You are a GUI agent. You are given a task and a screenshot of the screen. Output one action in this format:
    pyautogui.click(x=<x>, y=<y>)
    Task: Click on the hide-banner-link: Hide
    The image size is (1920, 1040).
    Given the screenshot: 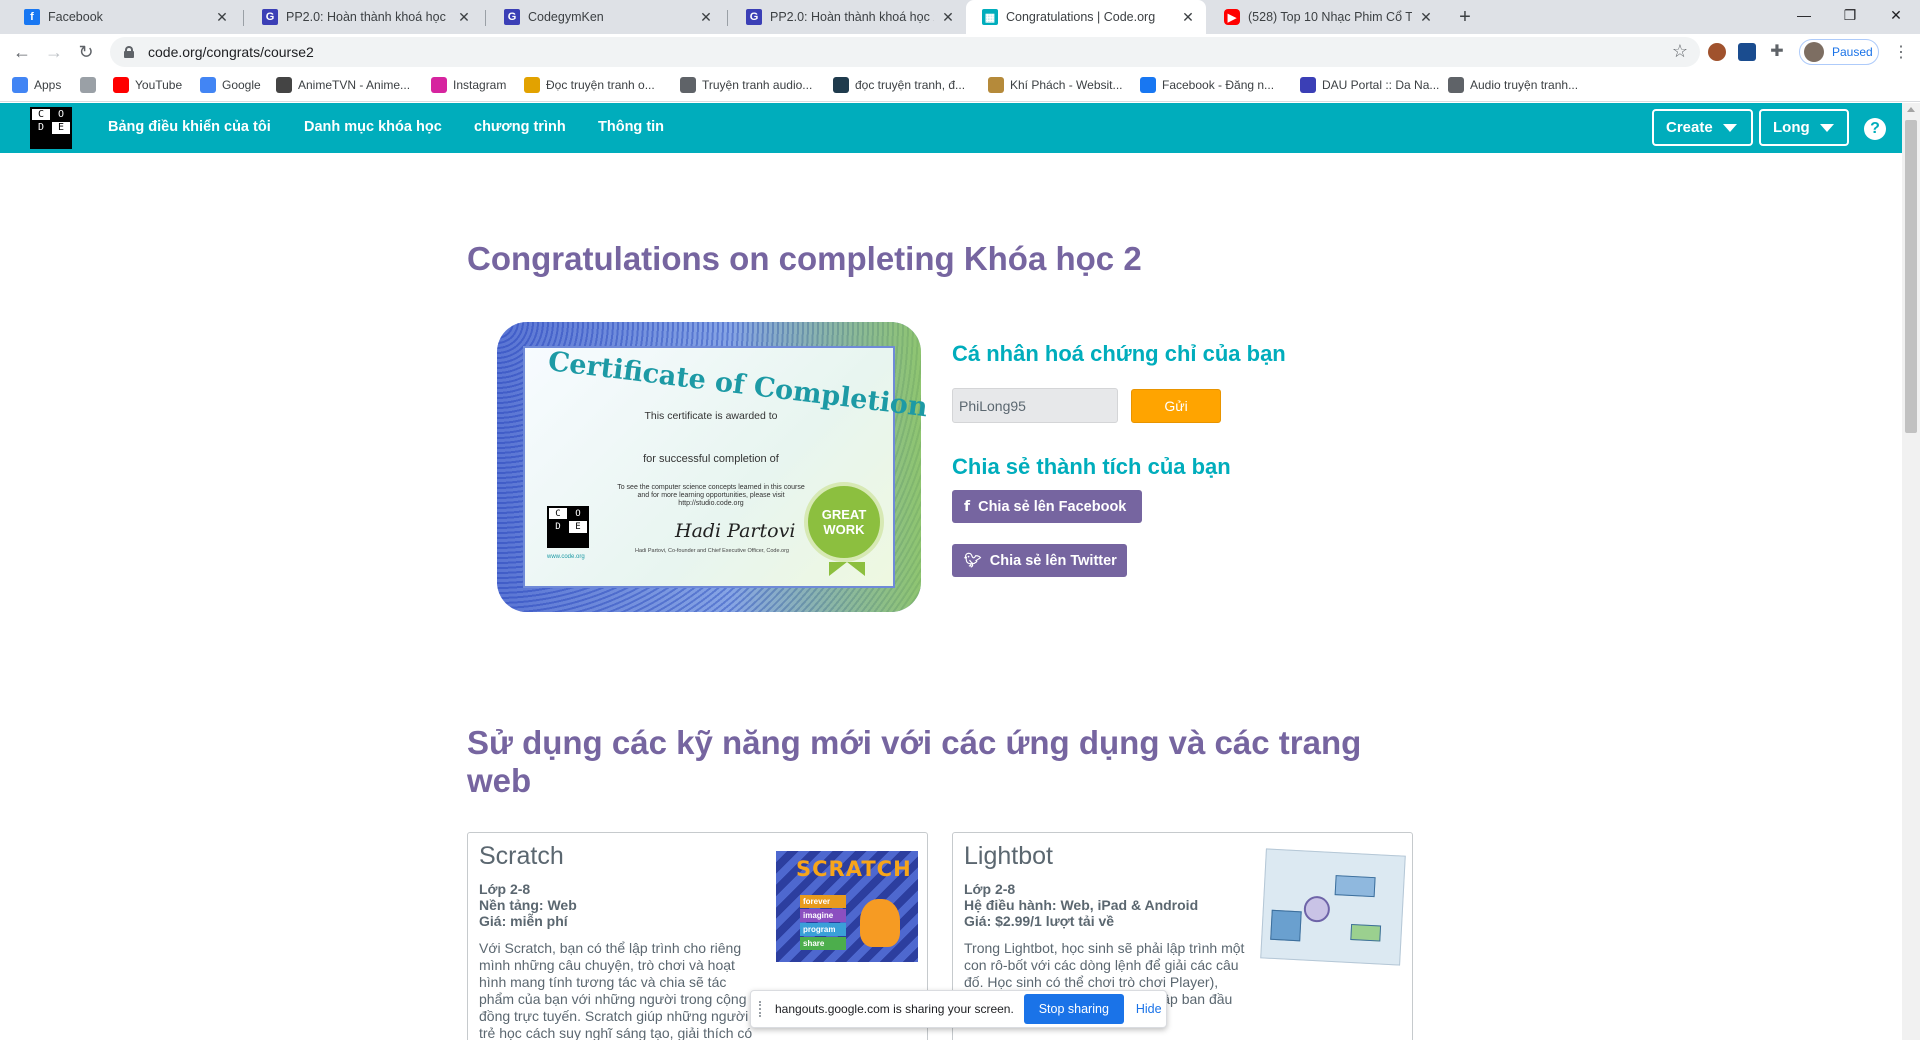 What is the action you would take?
    pyautogui.click(x=1149, y=1009)
    